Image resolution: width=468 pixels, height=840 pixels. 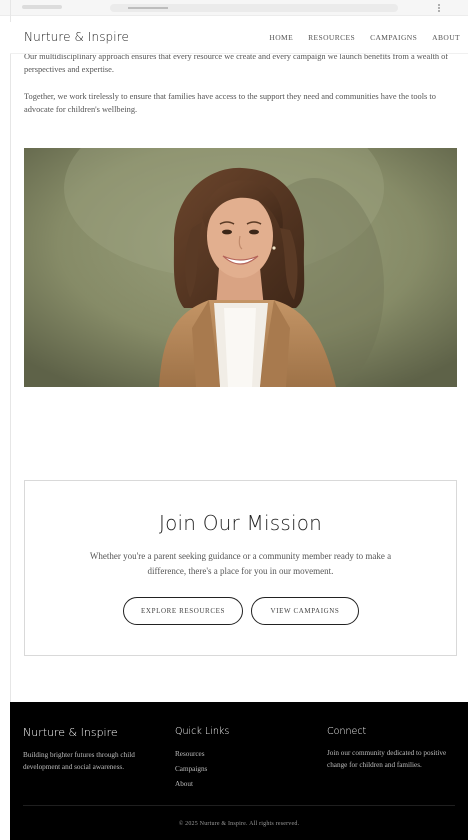 What do you see at coordinates (76, 37) in the screenshot?
I see `brand-logo: Nurture & Inspire` at bounding box center [76, 37].